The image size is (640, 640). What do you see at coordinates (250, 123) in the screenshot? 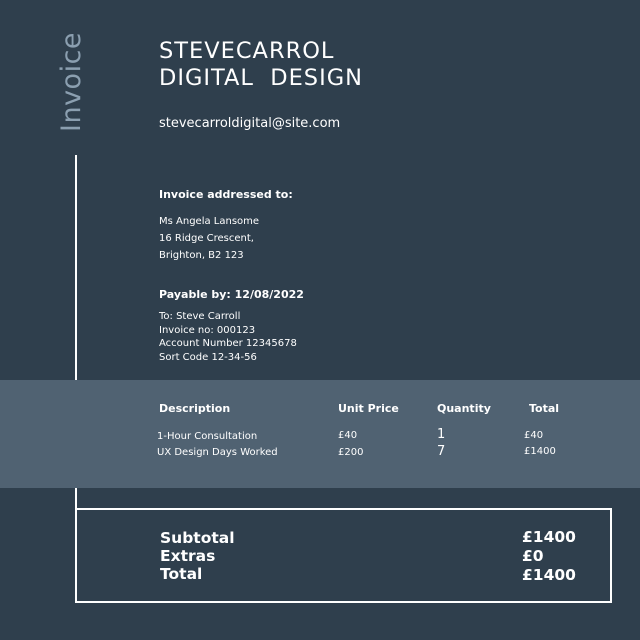
I see `company-email: stevecarroldigital@site.com` at bounding box center [250, 123].